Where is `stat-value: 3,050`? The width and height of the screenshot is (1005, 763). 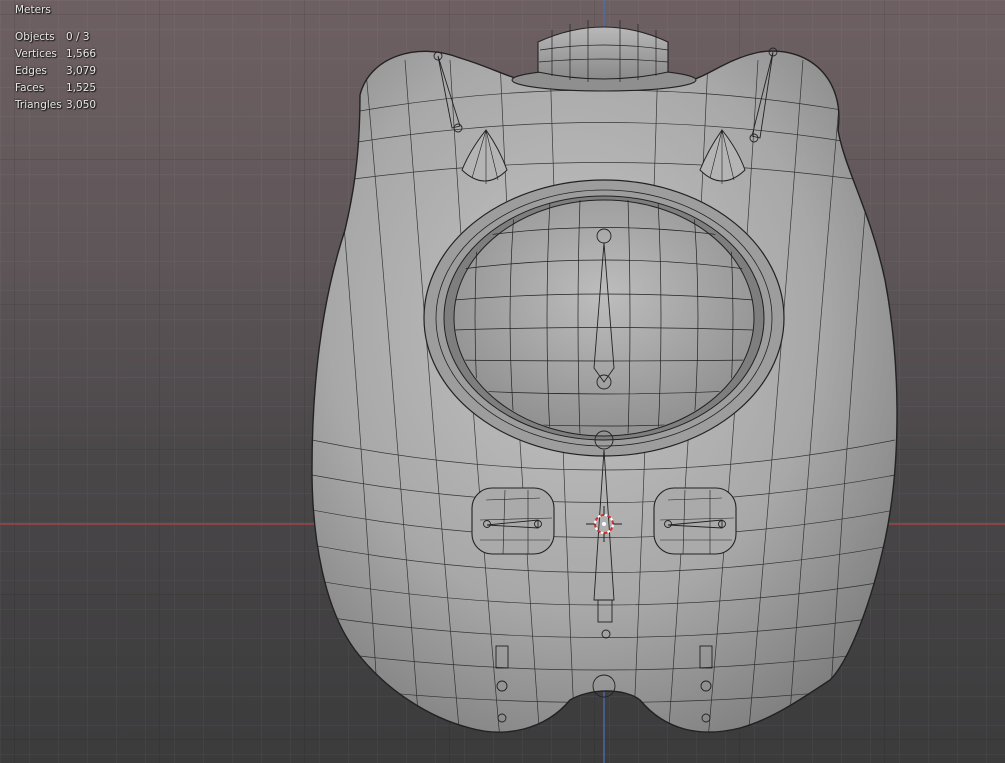 stat-value: 3,050 is located at coordinates (81, 105).